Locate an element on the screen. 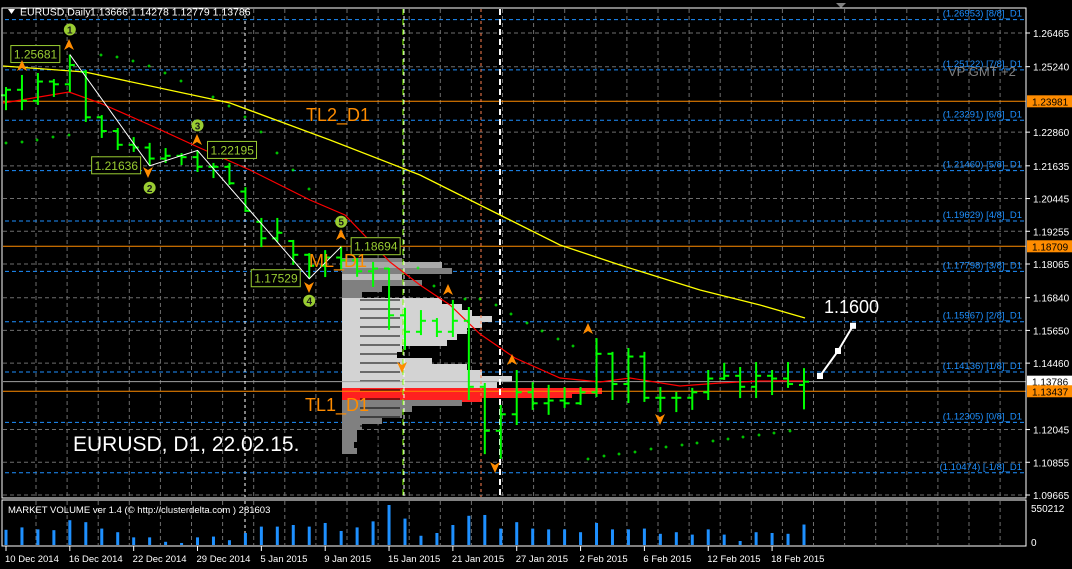 The image size is (1072, 569). volume-max-label: 550212 is located at coordinates (1048, 509).